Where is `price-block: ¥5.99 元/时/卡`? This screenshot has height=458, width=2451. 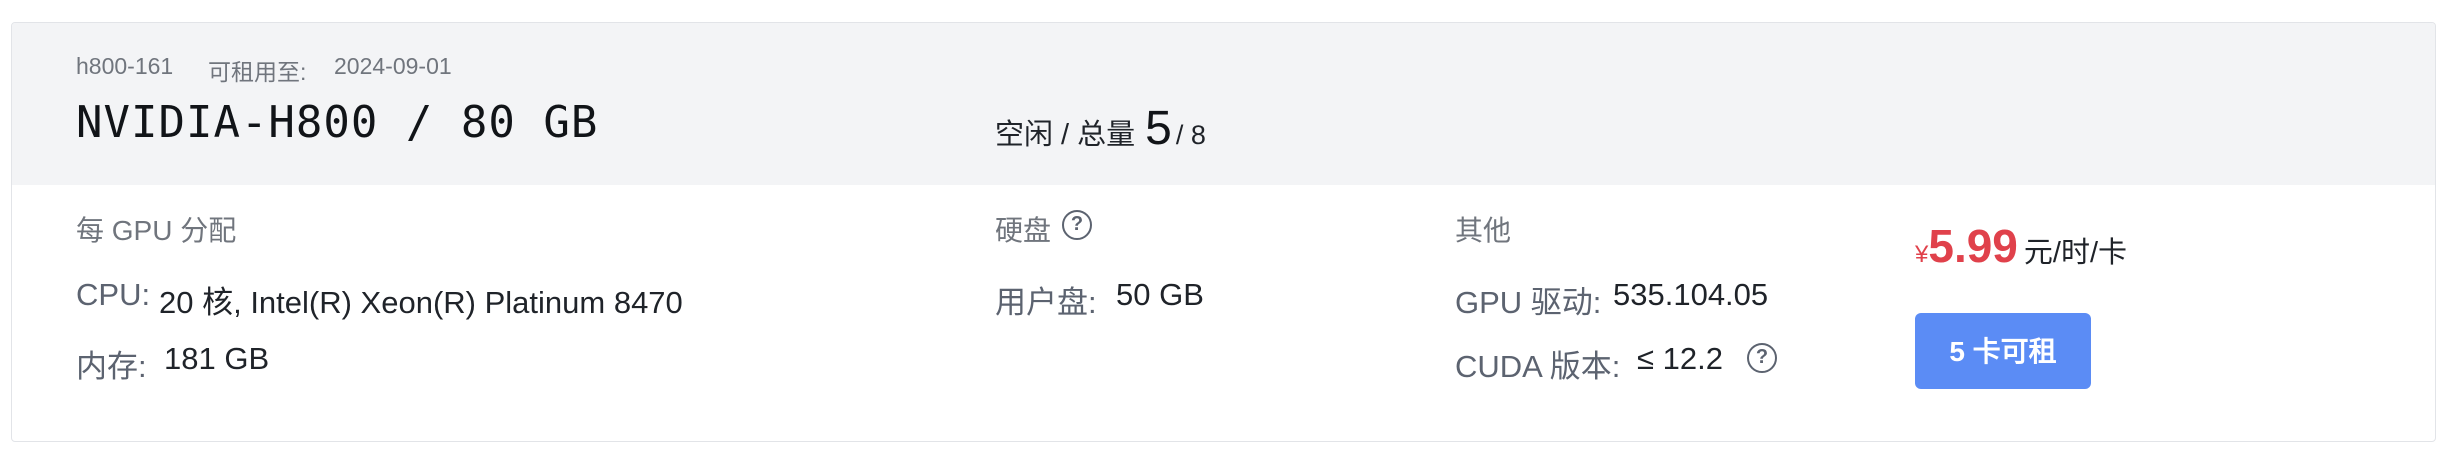
price-block: ¥5.99 元/时/卡 is located at coordinates (2021, 246).